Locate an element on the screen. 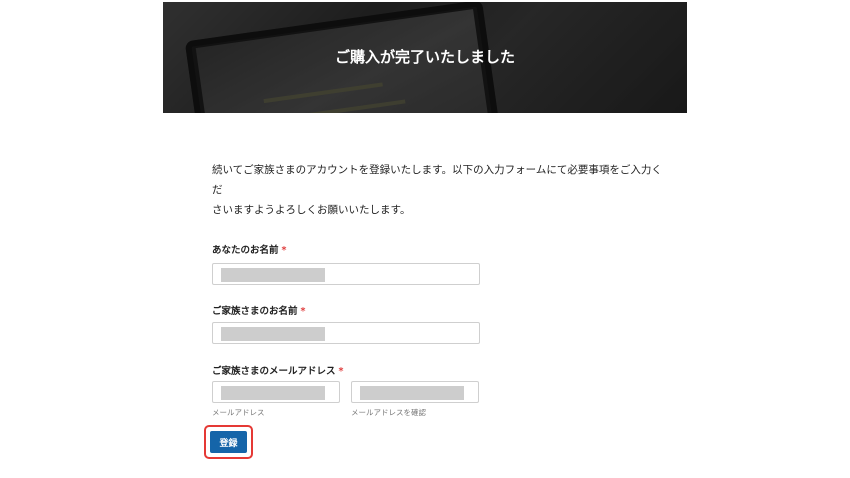 The height and width of the screenshot is (478, 850). your-name-label: あなたのお名前 * is located at coordinates (249, 249).